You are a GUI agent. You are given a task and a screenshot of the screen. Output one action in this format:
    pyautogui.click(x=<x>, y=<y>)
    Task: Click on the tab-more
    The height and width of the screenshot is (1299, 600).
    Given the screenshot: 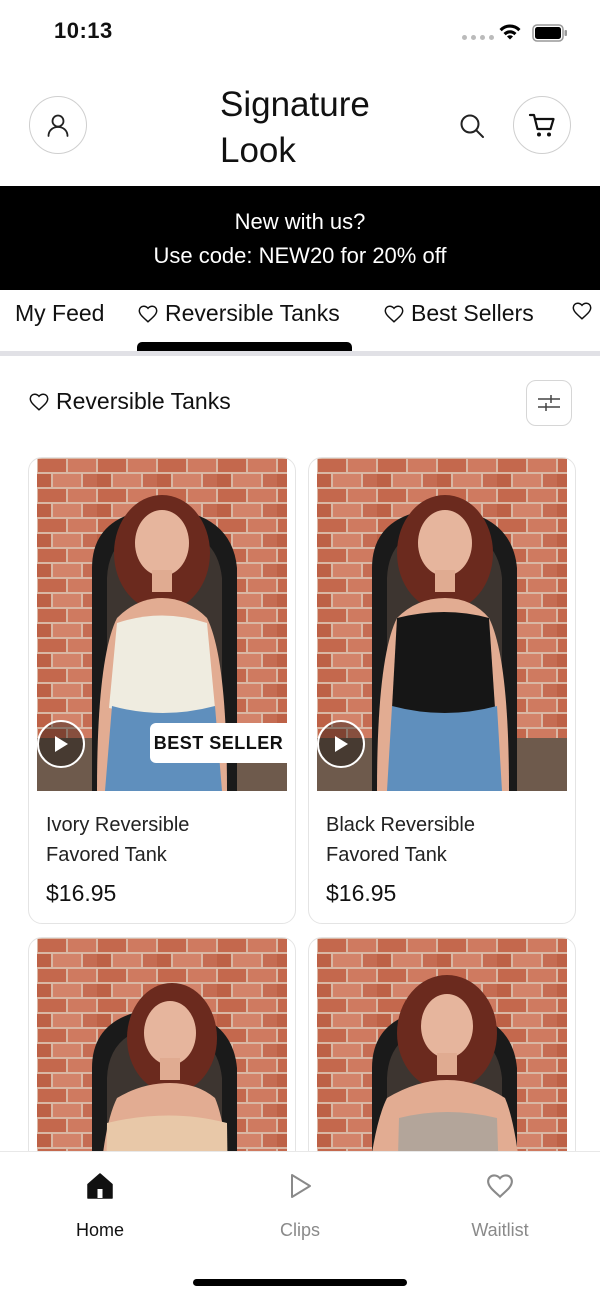 What is the action you would take?
    pyautogui.click(x=582, y=311)
    